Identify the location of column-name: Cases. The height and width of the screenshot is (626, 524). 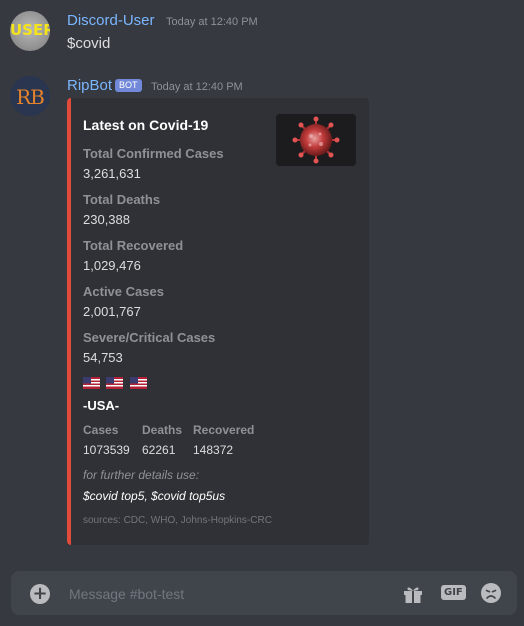
(101, 430).